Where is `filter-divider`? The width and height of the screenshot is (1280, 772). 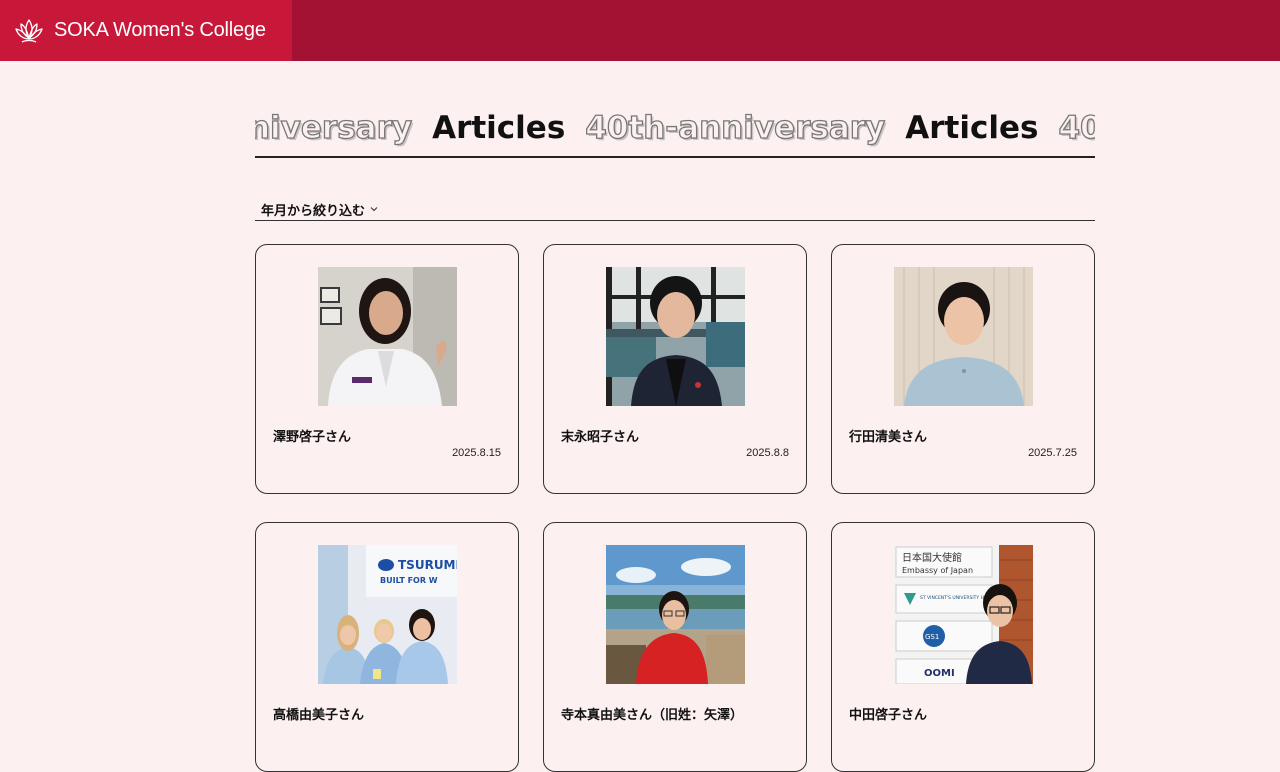 filter-divider is located at coordinates (675, 220).